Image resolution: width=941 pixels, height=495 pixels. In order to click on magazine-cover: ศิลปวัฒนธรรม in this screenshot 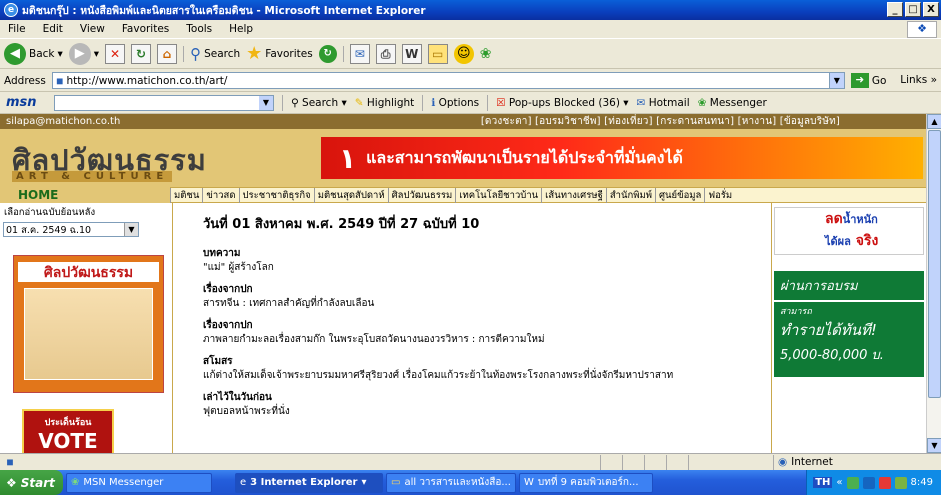, I will do `click(88, 324)`.